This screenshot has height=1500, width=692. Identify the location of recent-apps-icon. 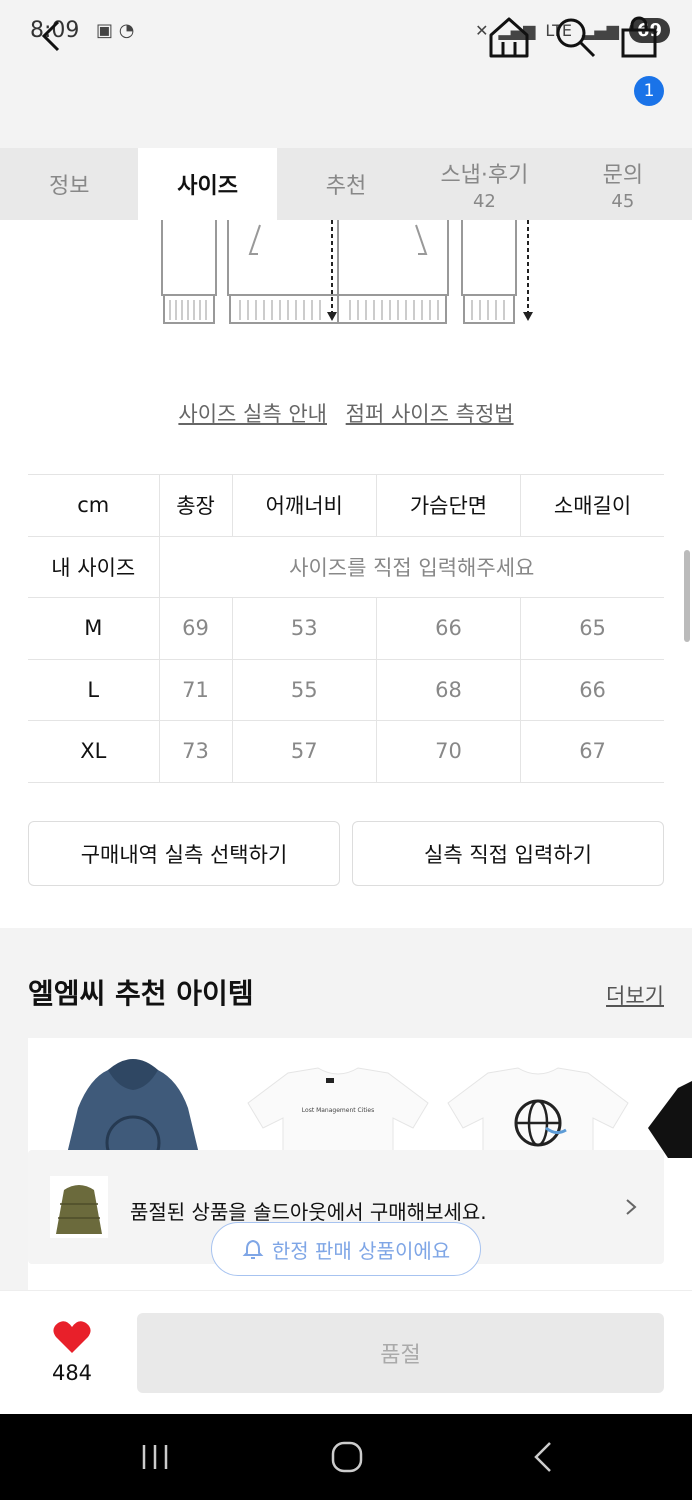
(155, 1457).